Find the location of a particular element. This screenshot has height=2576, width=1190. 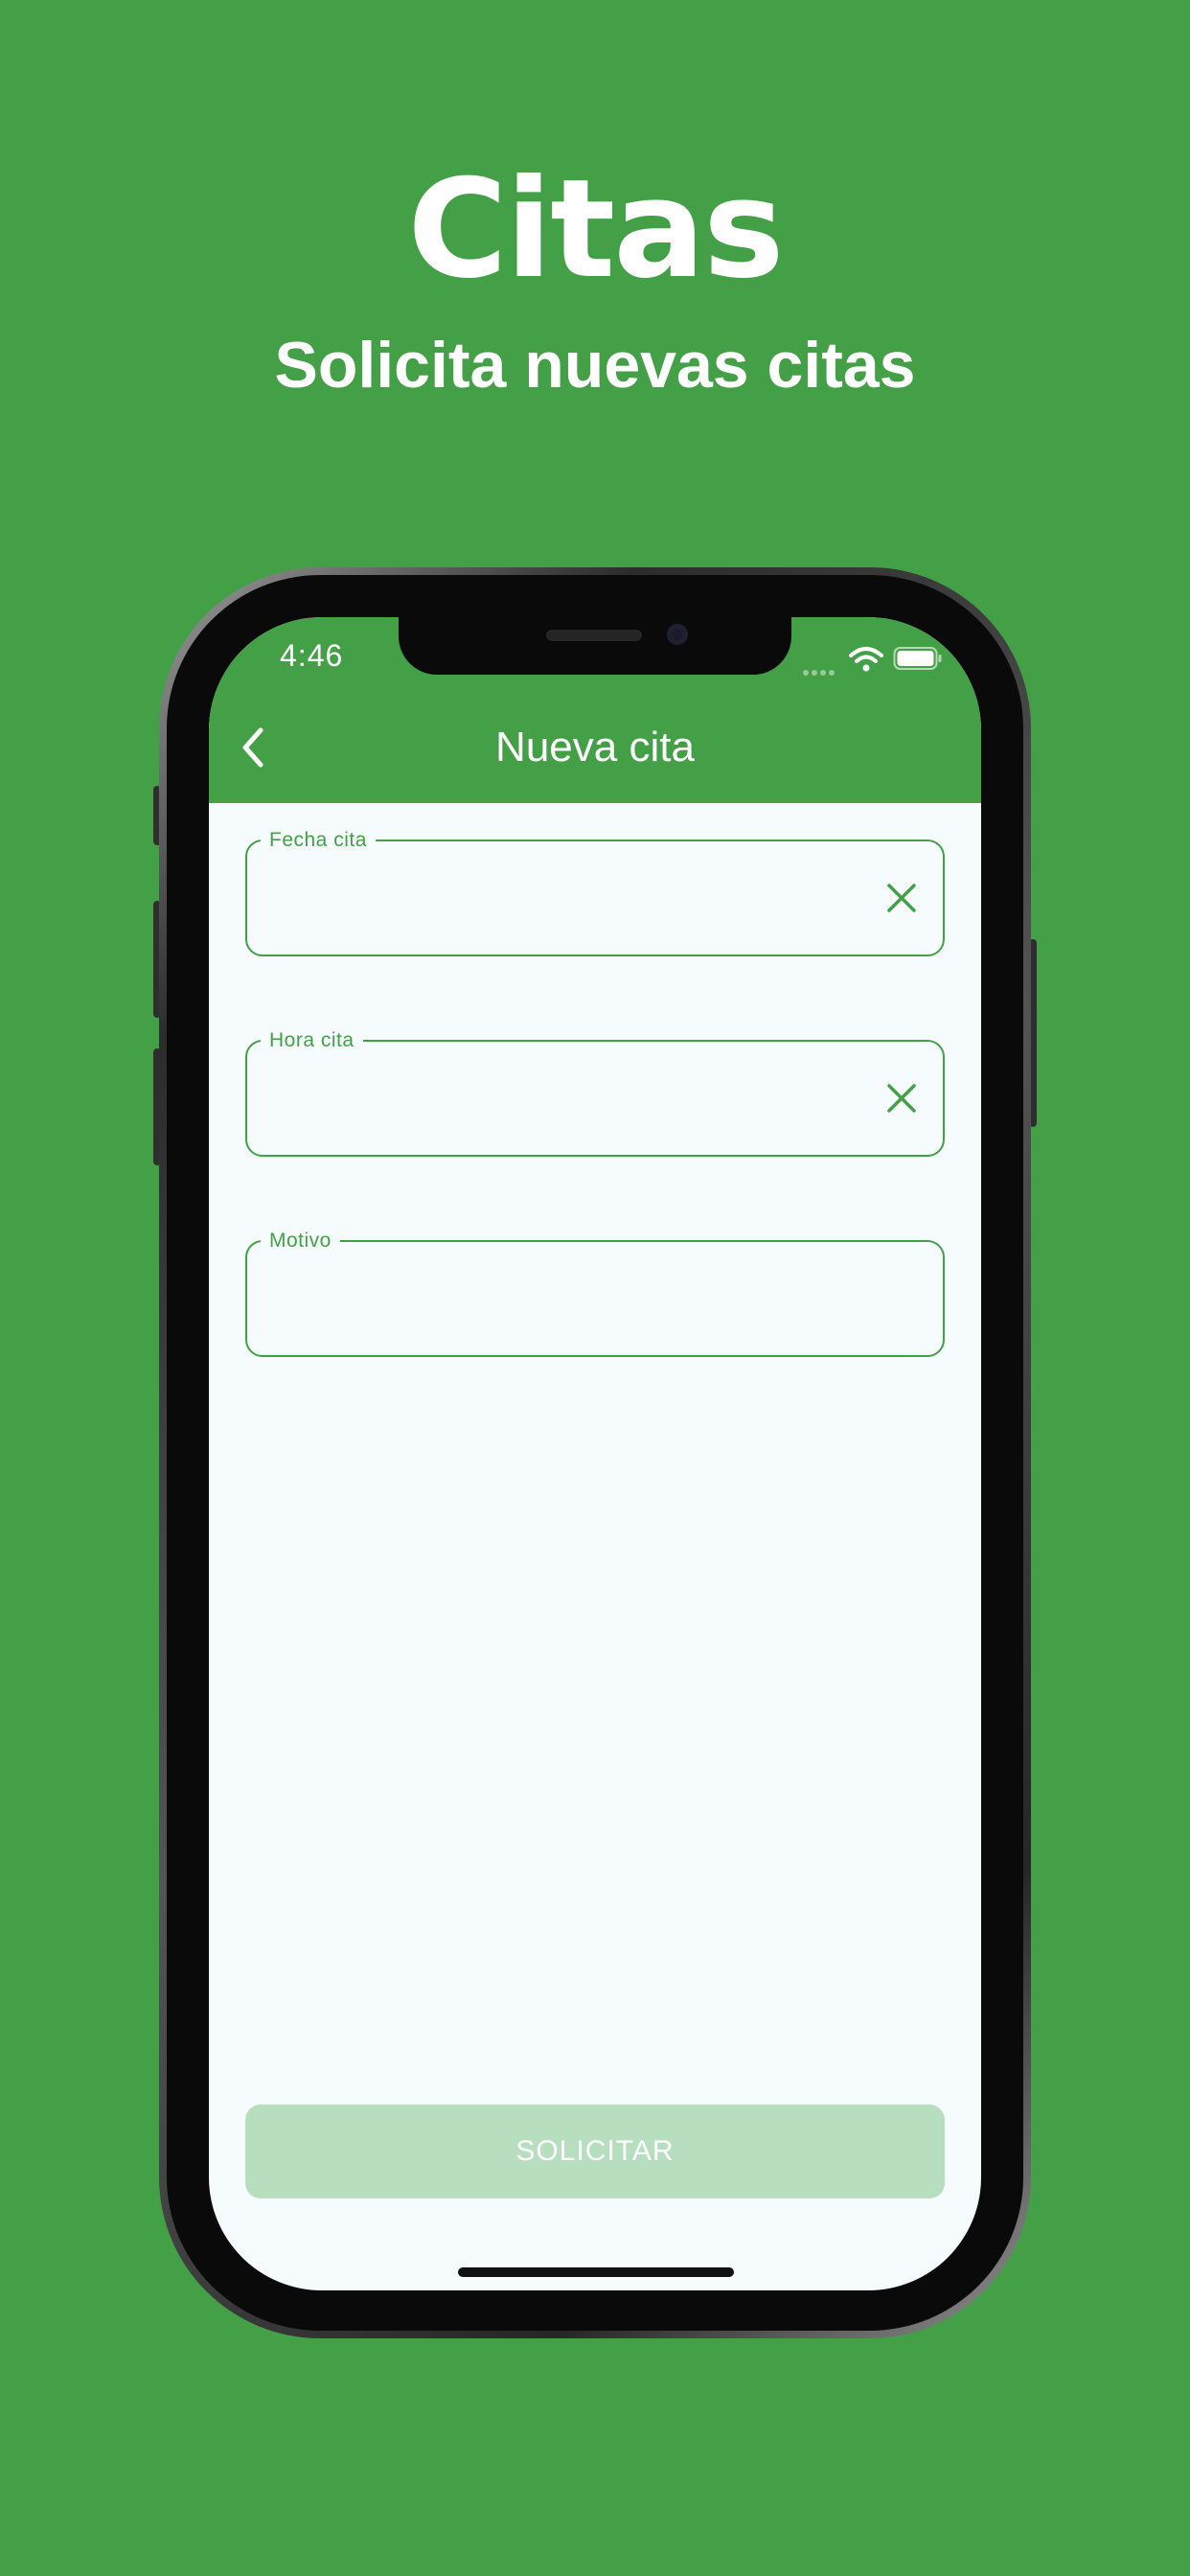

time-field-label: Hora cita is located at coordinates (312, 1040).